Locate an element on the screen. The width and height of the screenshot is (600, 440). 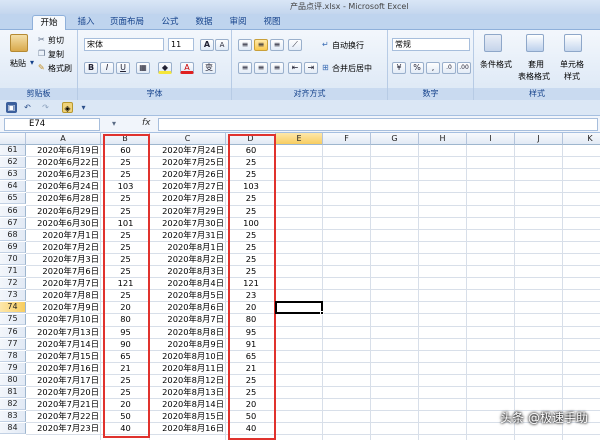
bold-button: B is located at coordinates (91, 68).